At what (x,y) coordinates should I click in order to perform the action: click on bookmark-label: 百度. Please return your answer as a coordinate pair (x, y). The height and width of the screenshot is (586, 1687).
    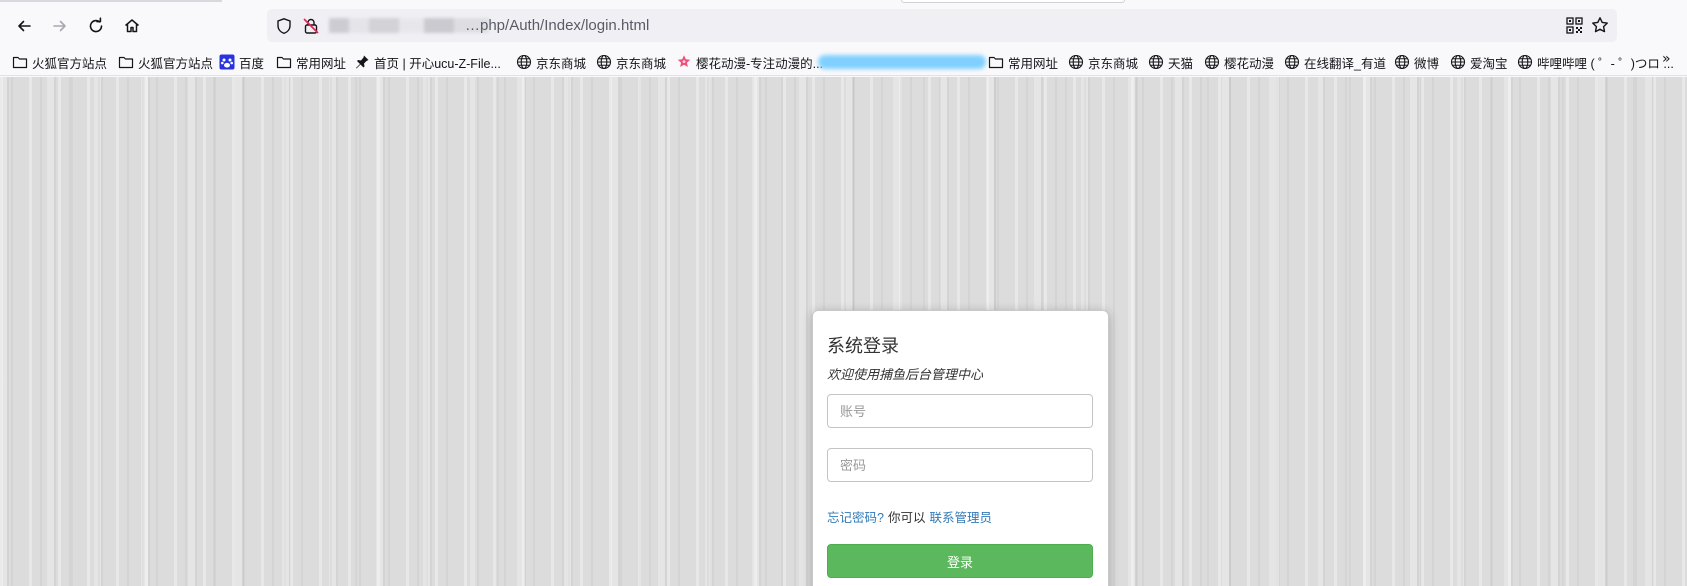
    Looking at the image, I should click on (252, 63).